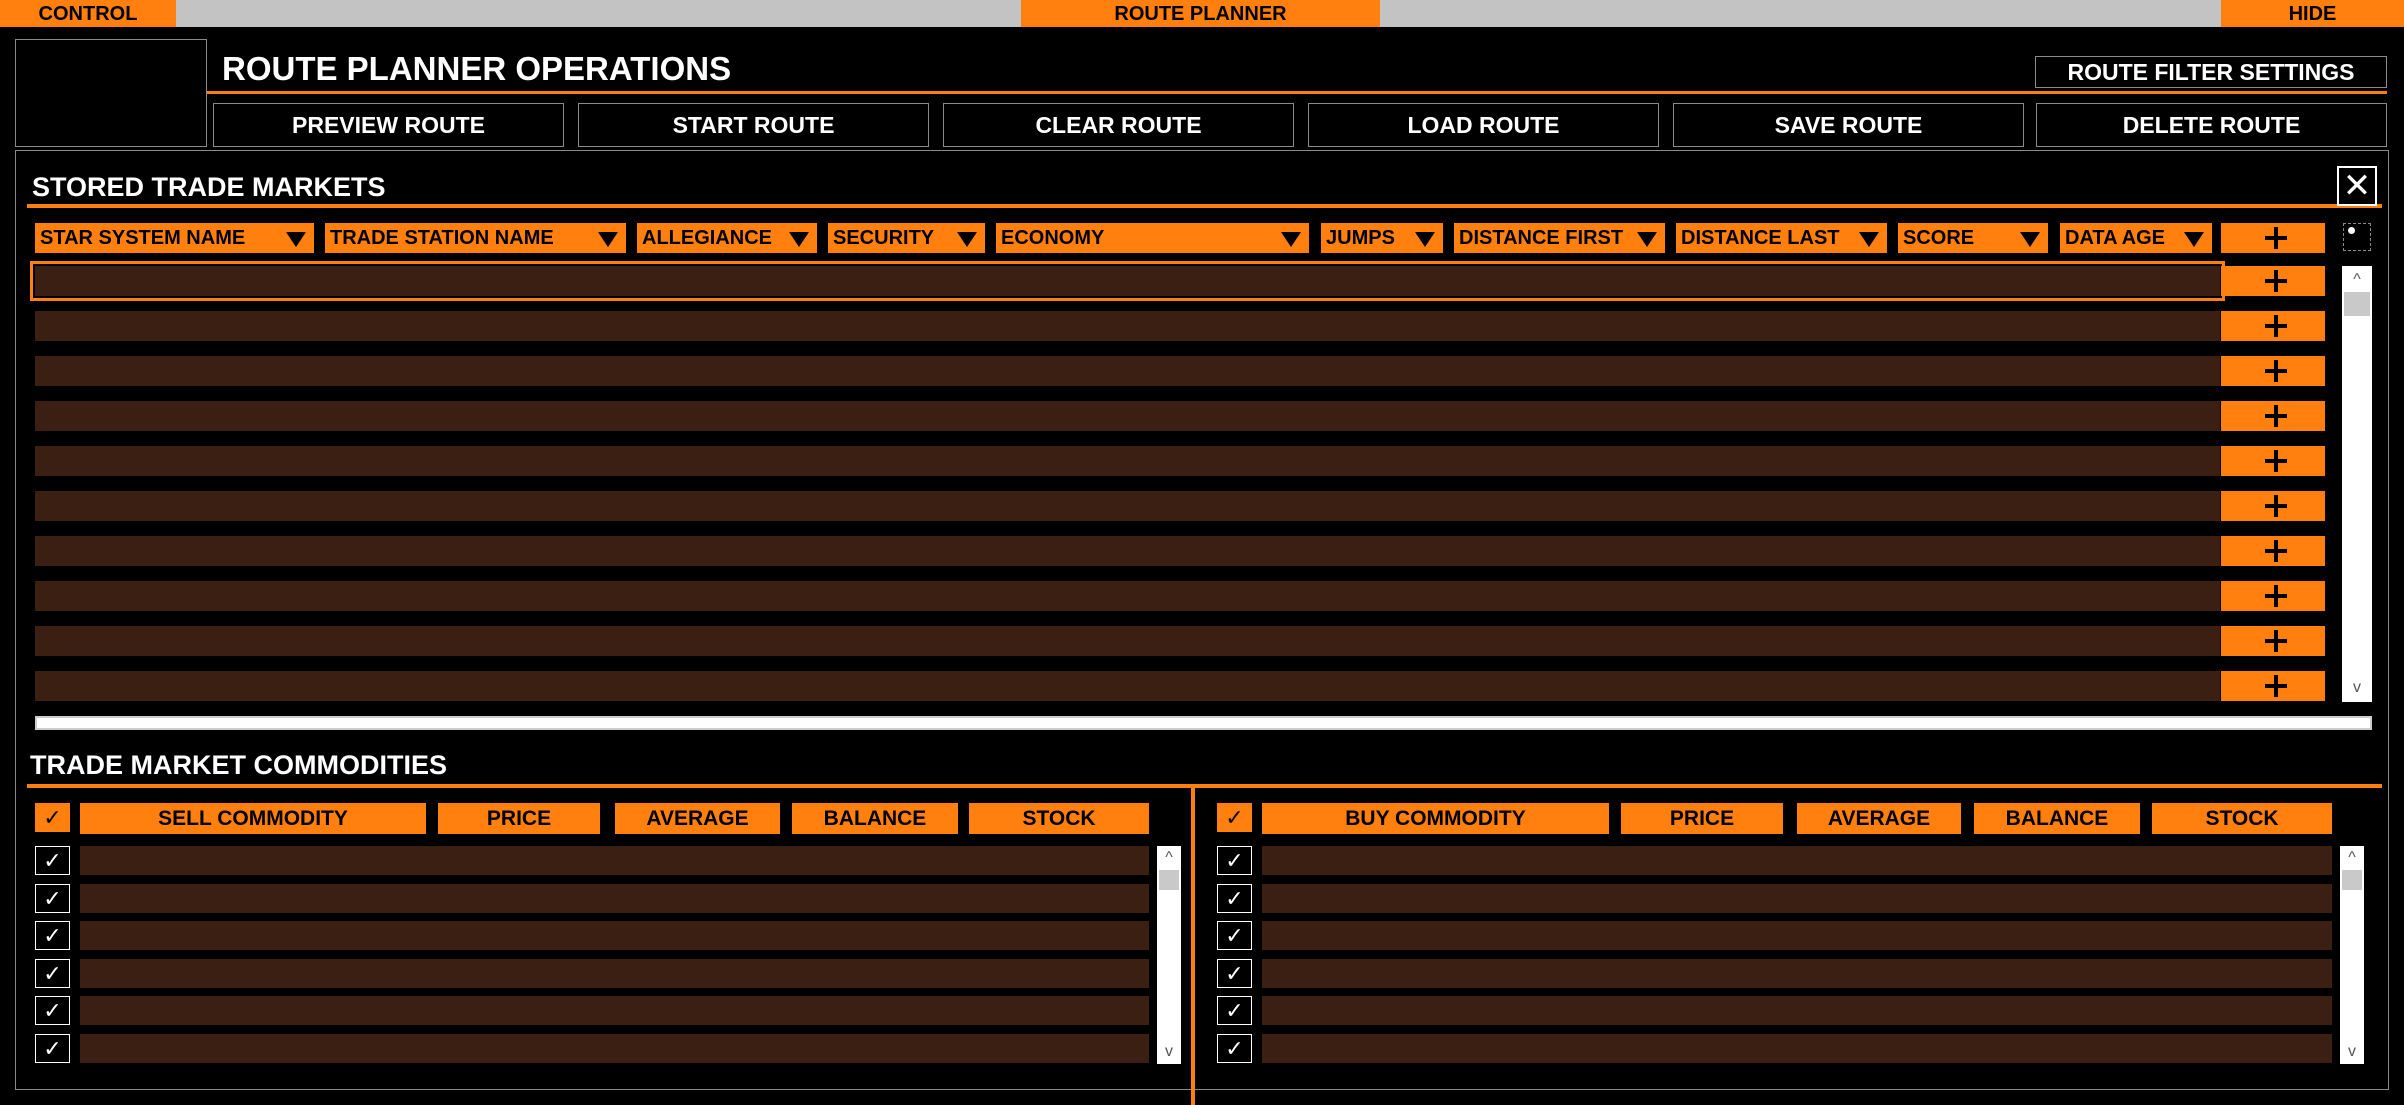 This screenshot has width=2404, height=1105. What do you see at coordinates (174, 238) in the screenshot?
I see `col-star-system-name: STAR SYSTEM NAME` at bounding box center [174, 238].